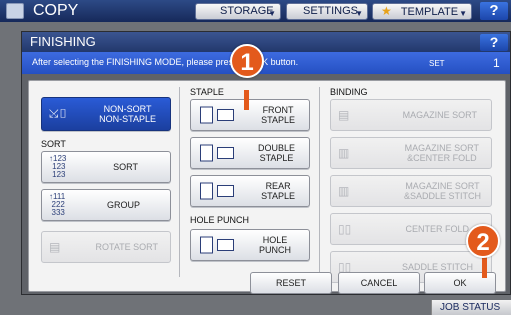 The height and width of the screenshot is (315, 511). What do you see at coordinates (471, 307) in the screenshot?
I see `job-status-button: JOB STATUS` at bounding box center [471, 307].